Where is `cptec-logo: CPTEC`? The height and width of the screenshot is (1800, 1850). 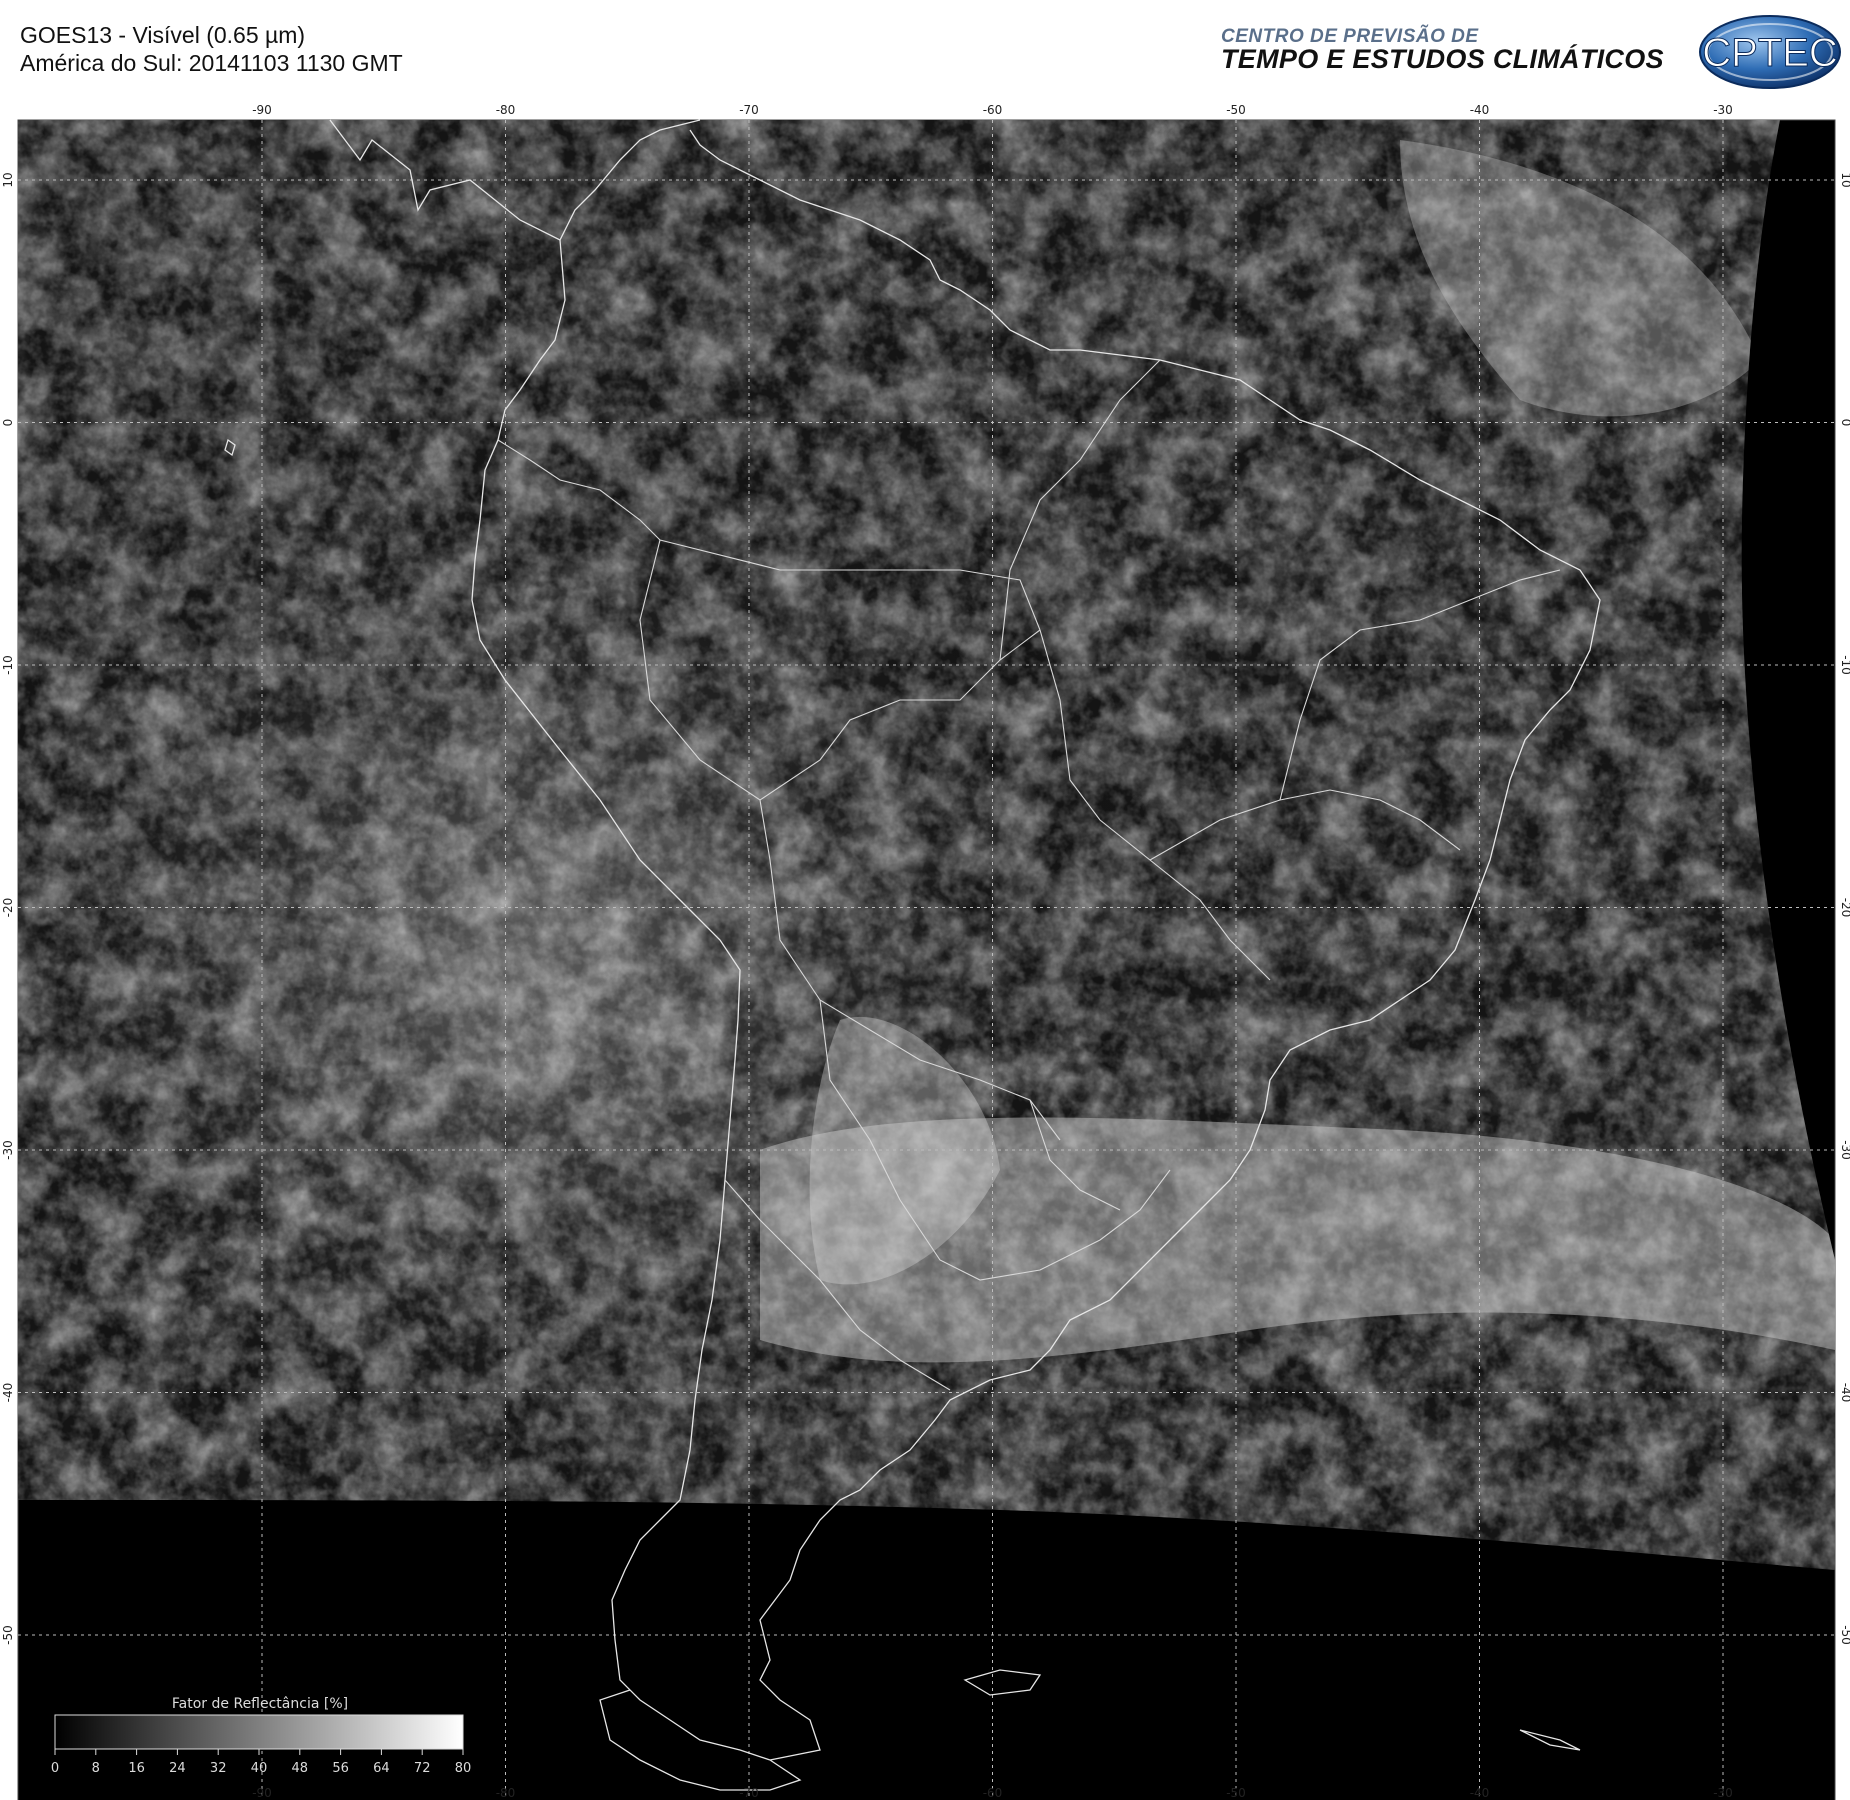 cptec-logo: CPTEC is located at coordinates (1770, 52).